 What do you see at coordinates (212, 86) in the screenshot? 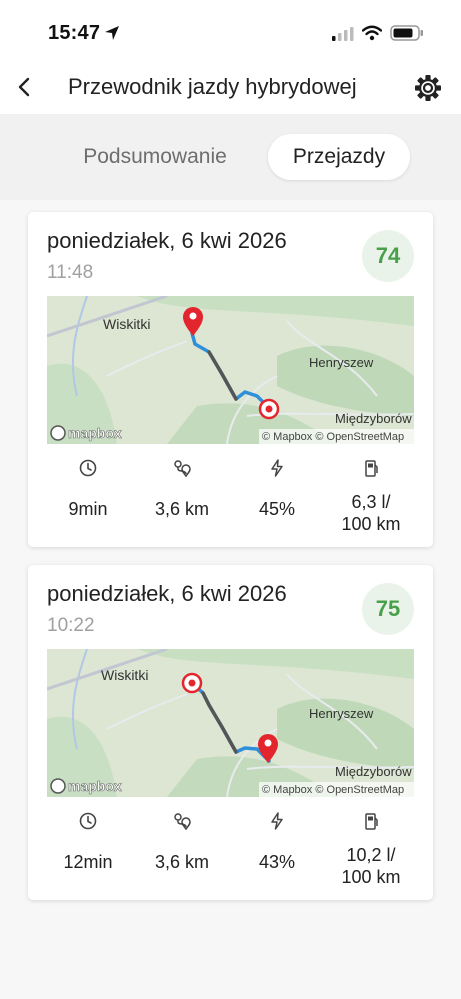
I see `page-title: Przewodnik jazdy hybrydowej` at bounding box center [212, 86].